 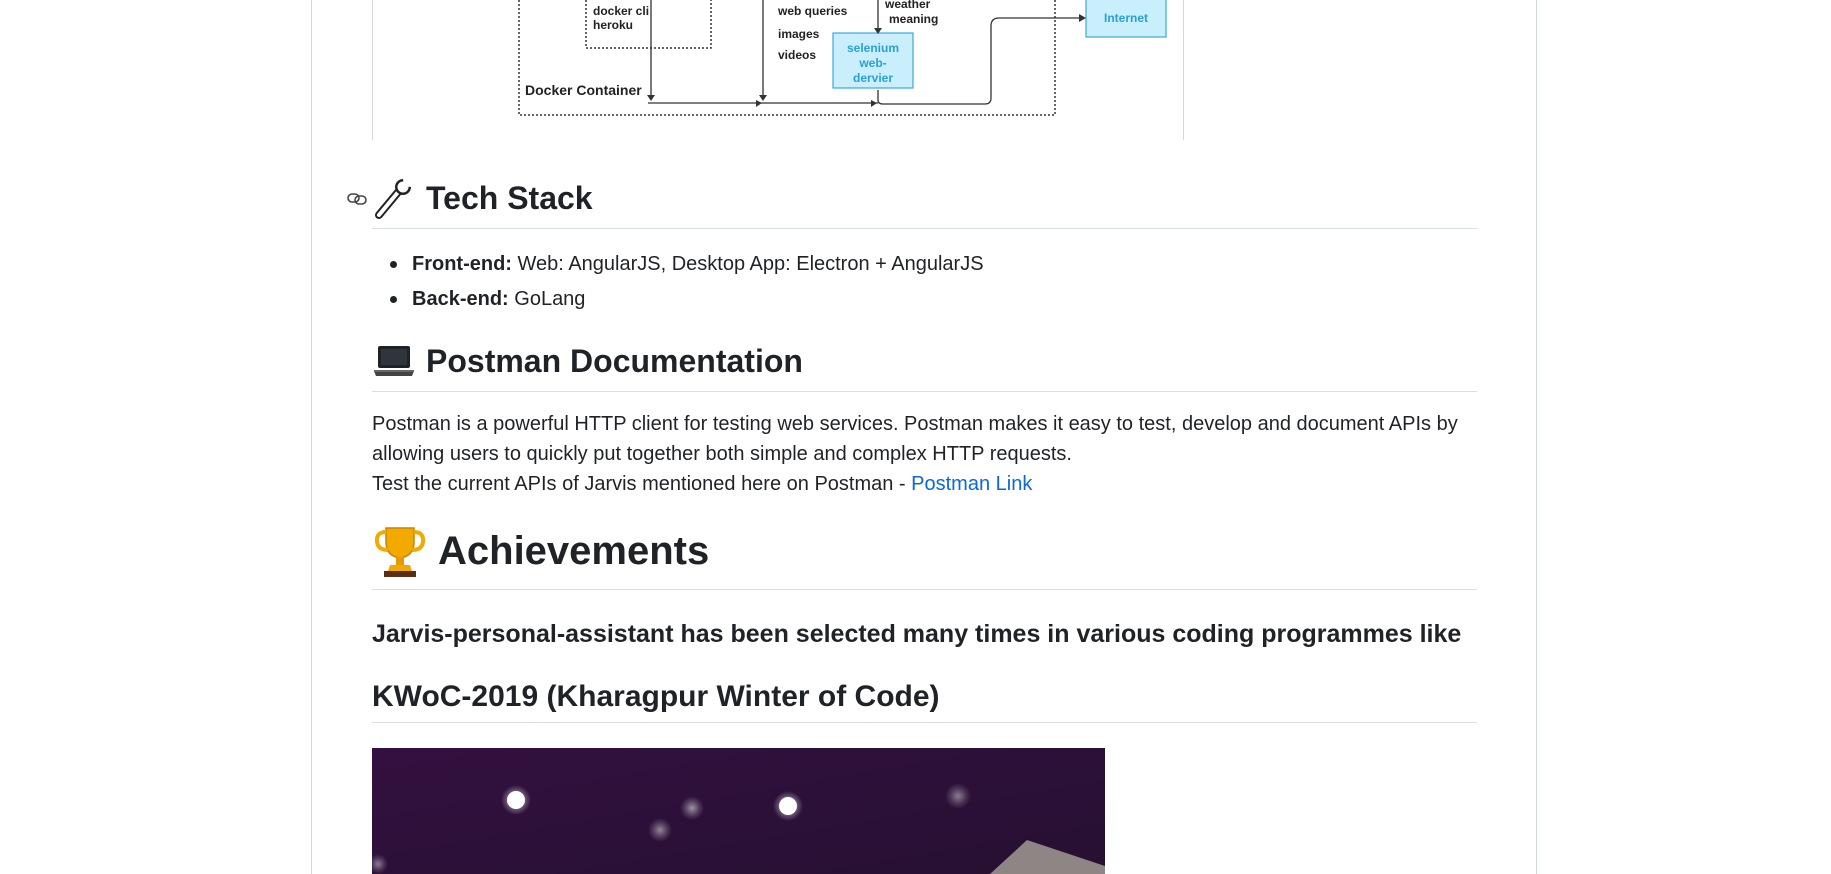 I want to click on diagram-label-selenium-1: selenium, so click(x=873, y=48).